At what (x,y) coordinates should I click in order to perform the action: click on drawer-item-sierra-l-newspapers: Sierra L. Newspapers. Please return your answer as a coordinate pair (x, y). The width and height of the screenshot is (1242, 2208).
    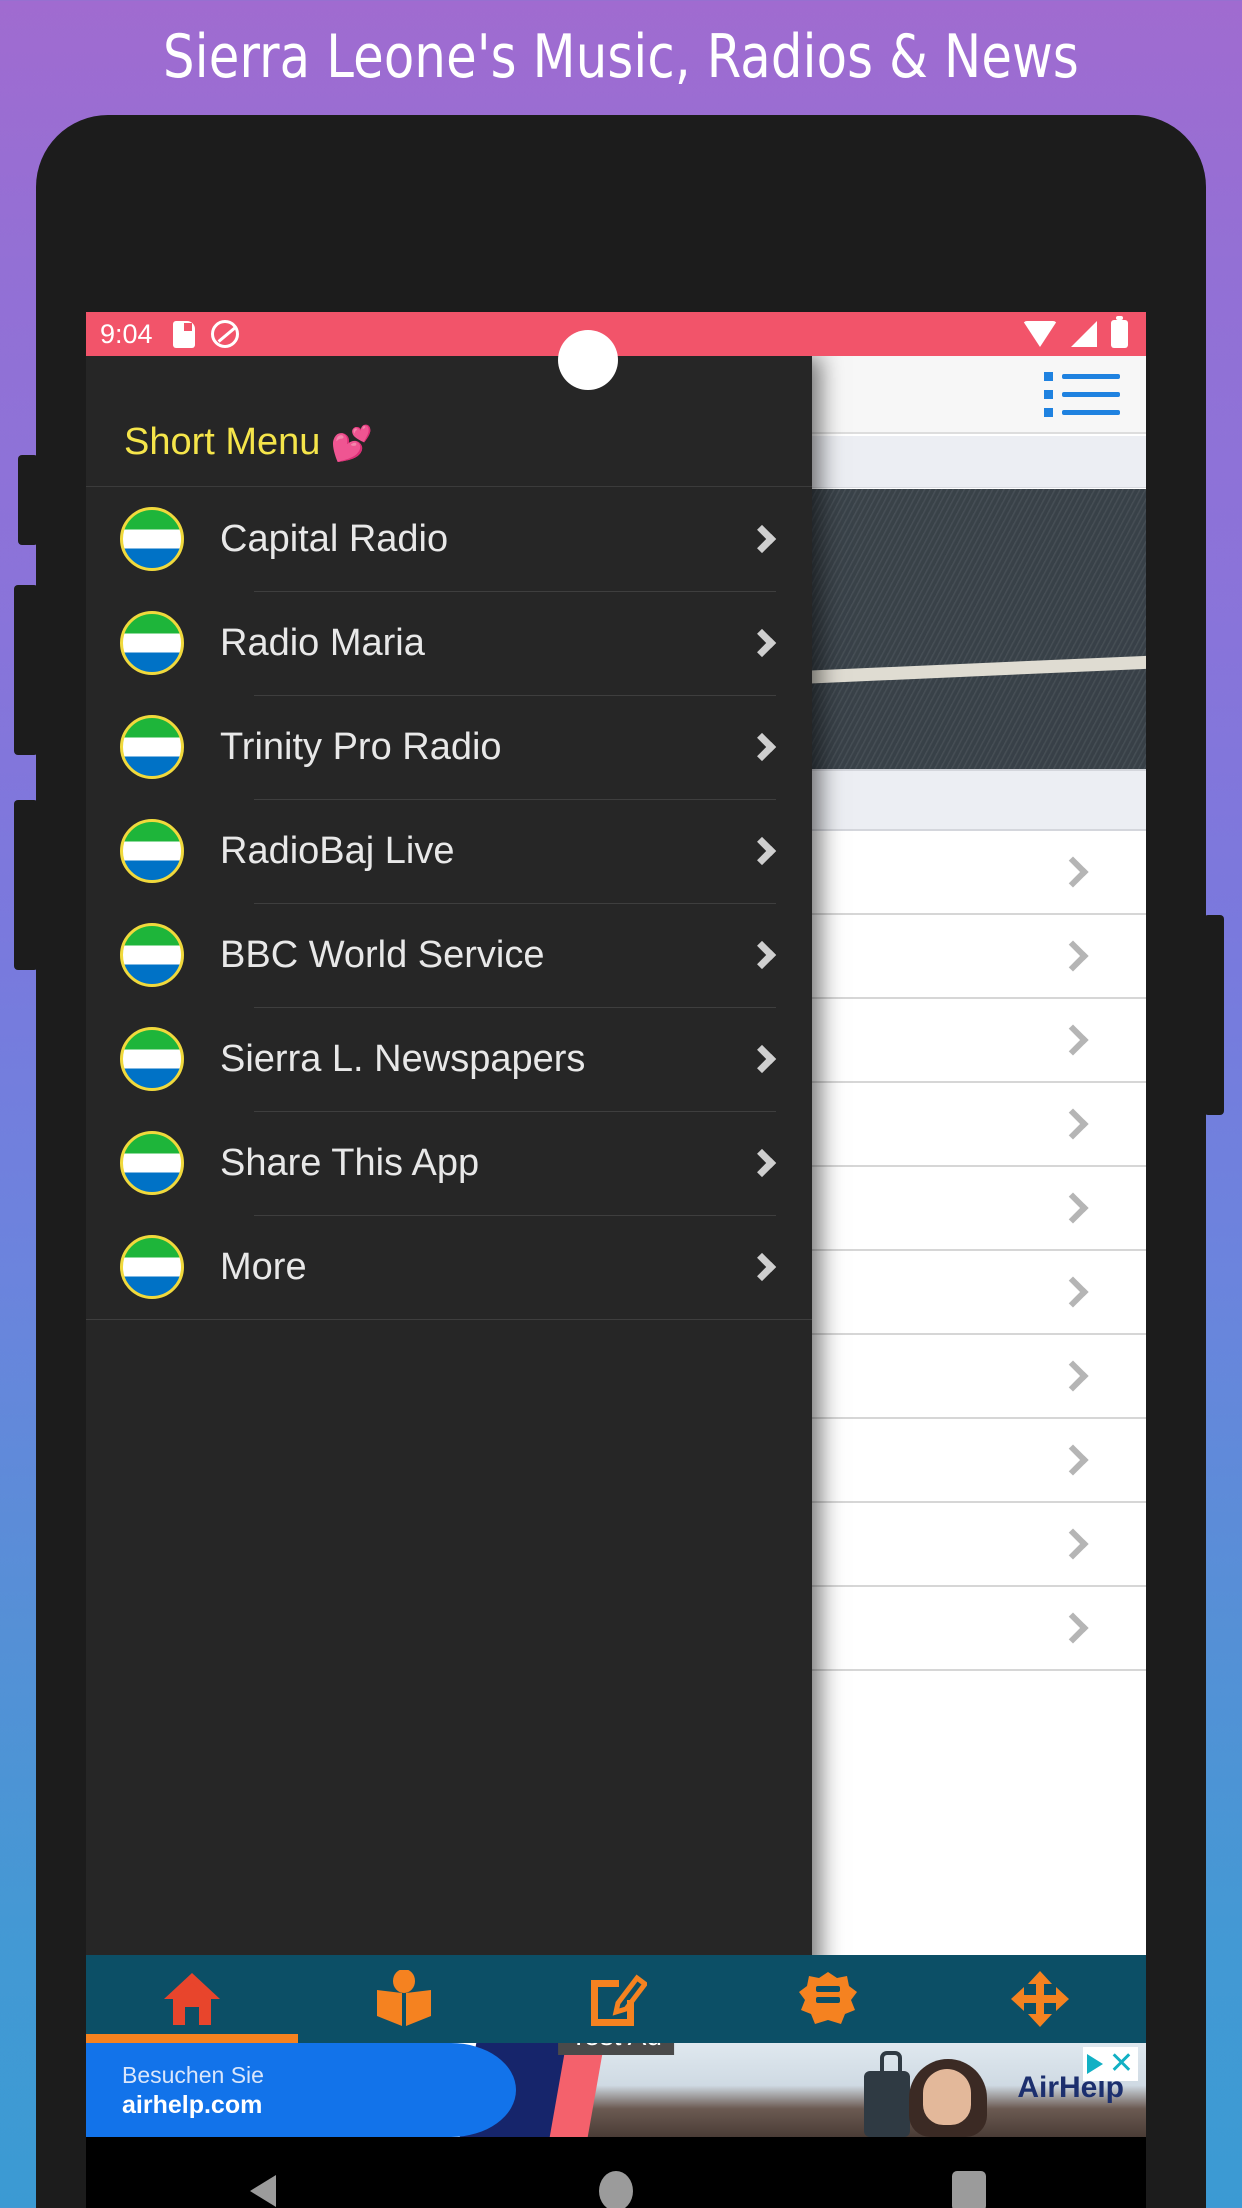
    Looking at the image, I should click on (449, 1059).